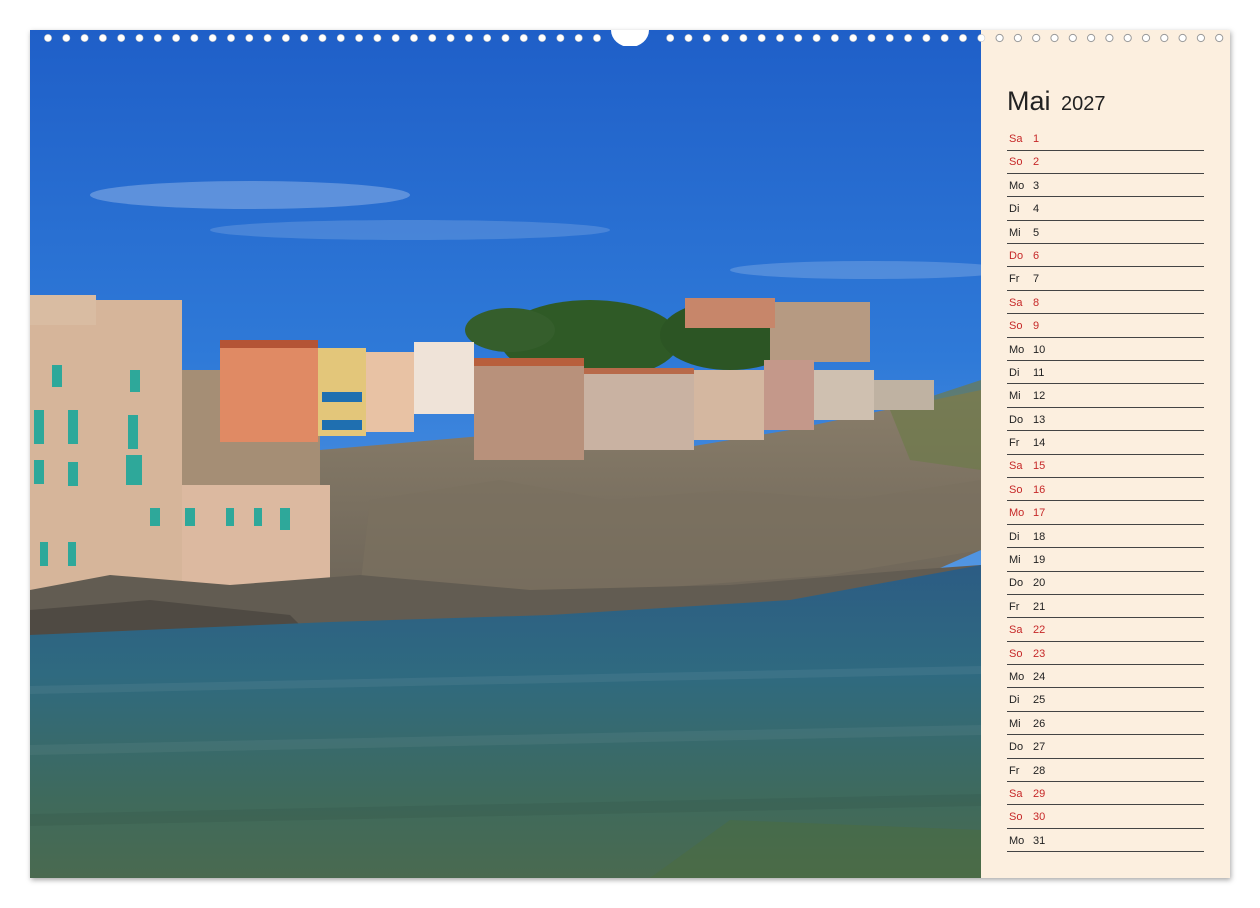  What do you see at coordinates (1036, 232) in the screenshot?
I see `day-number: 5` at bounding box center [1036, 232].